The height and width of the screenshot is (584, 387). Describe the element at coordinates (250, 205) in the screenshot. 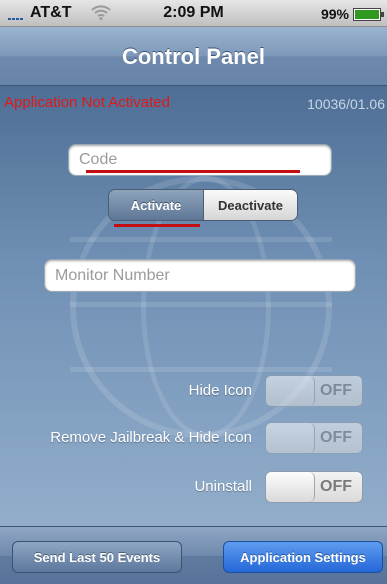

I see `deactivate-segment: Deactivate` at that location.